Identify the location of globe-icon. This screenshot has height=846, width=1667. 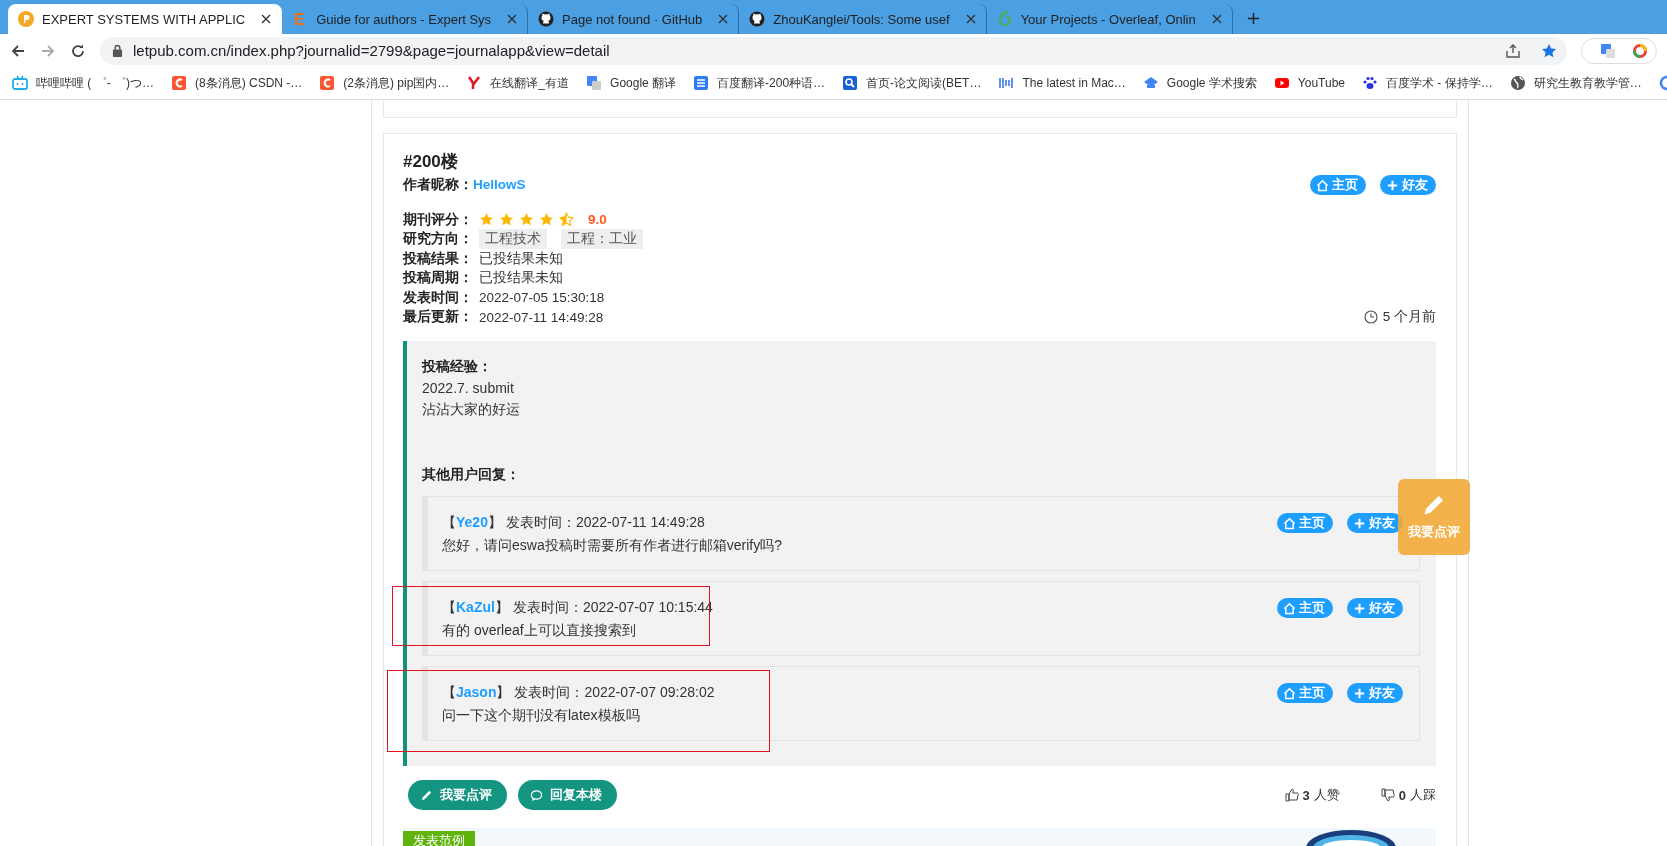
(1517, 83).